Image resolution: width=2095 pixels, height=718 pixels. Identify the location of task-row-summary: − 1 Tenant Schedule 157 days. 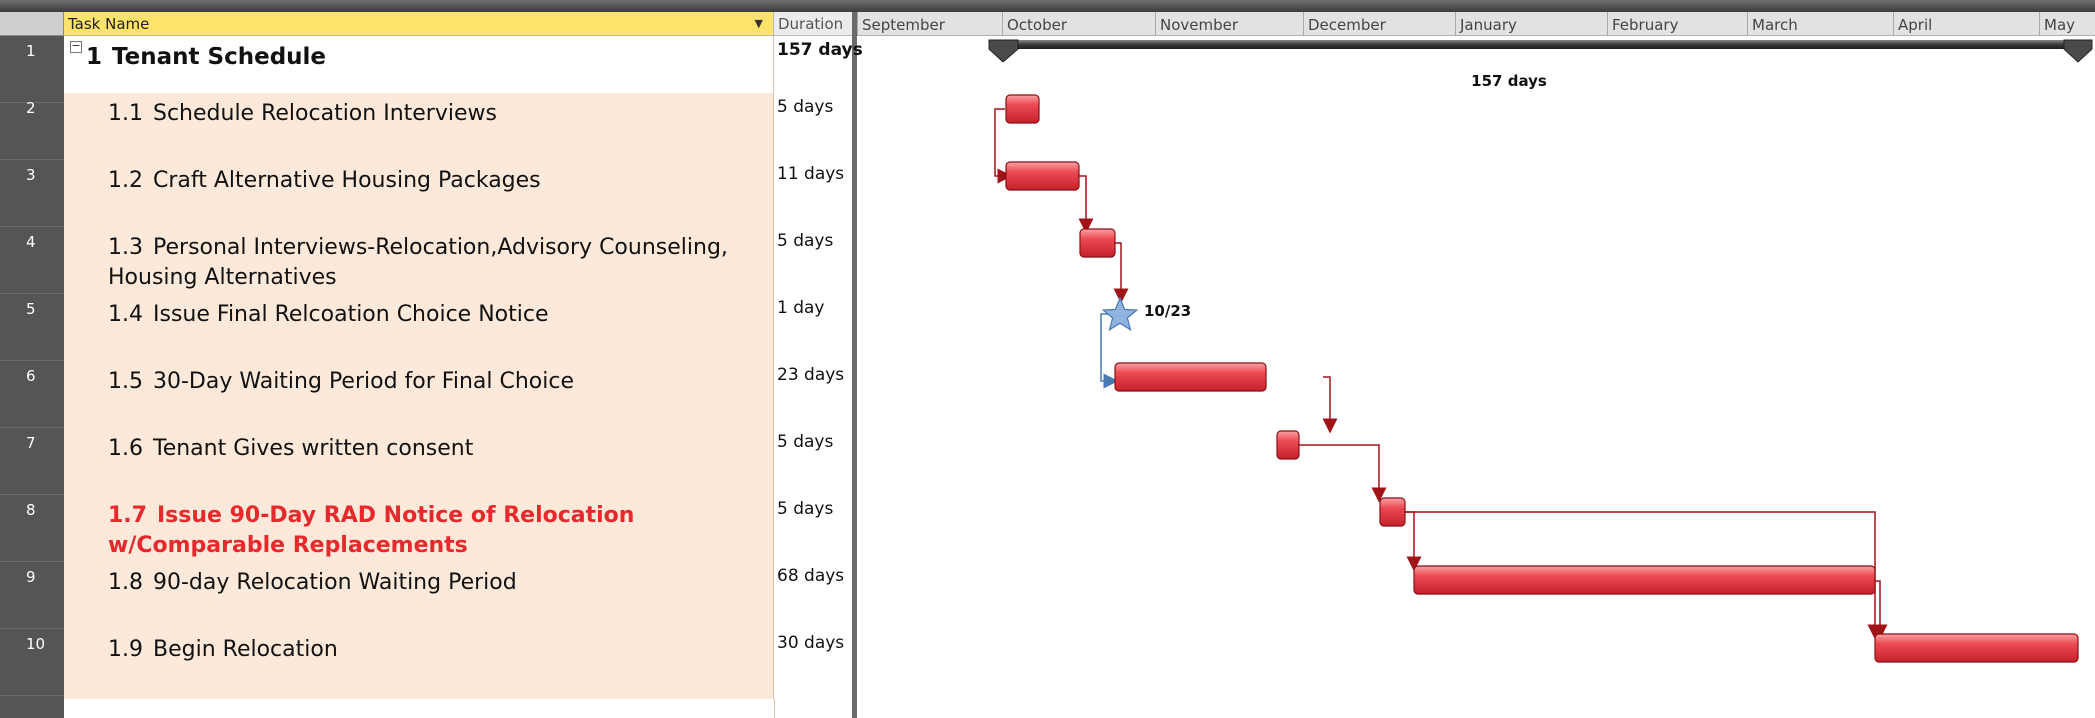
(463, 64).